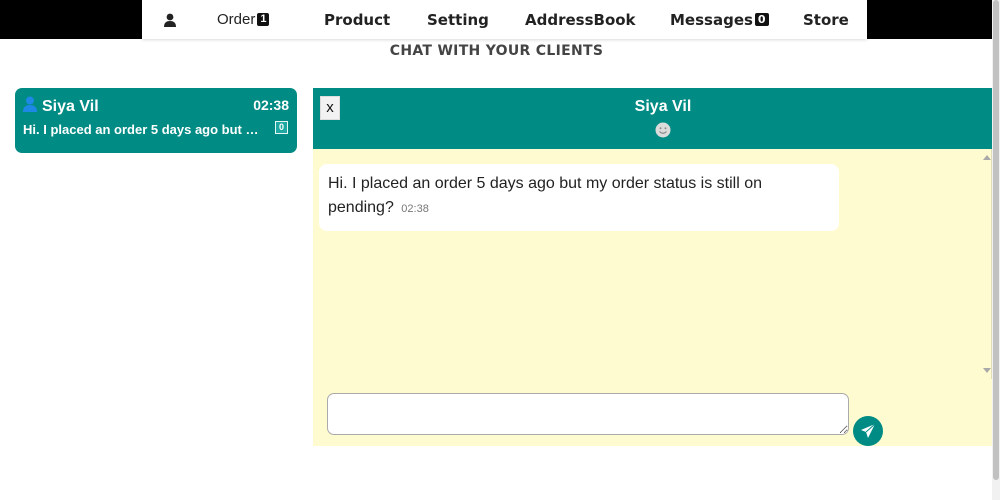 This screenshot has width=1000, height=500. What do you see at coordinates (281, 127) in the screenshot?
I see `unread-count-badge: 0` at bounding box center [281, 127].